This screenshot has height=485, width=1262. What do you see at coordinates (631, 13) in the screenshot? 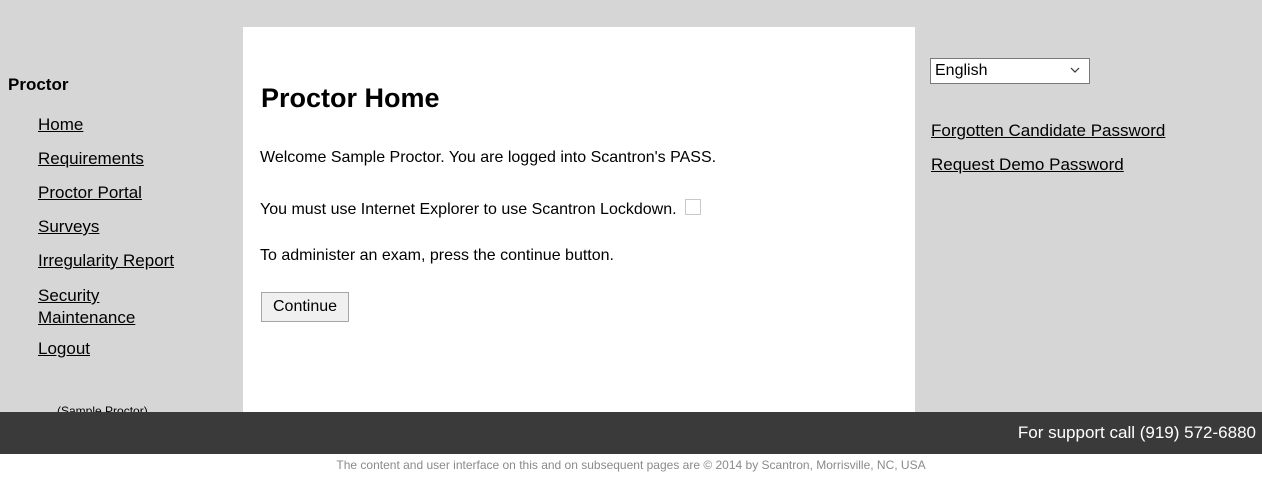
I see `top-strip` at bounding box center [631, 13].